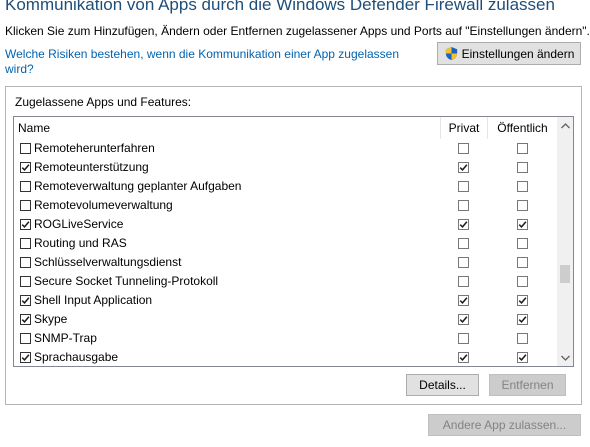  Describe the element at coordinates (285, 300) in the screenshot. I see `list-item: Shell Input Application` at that location.